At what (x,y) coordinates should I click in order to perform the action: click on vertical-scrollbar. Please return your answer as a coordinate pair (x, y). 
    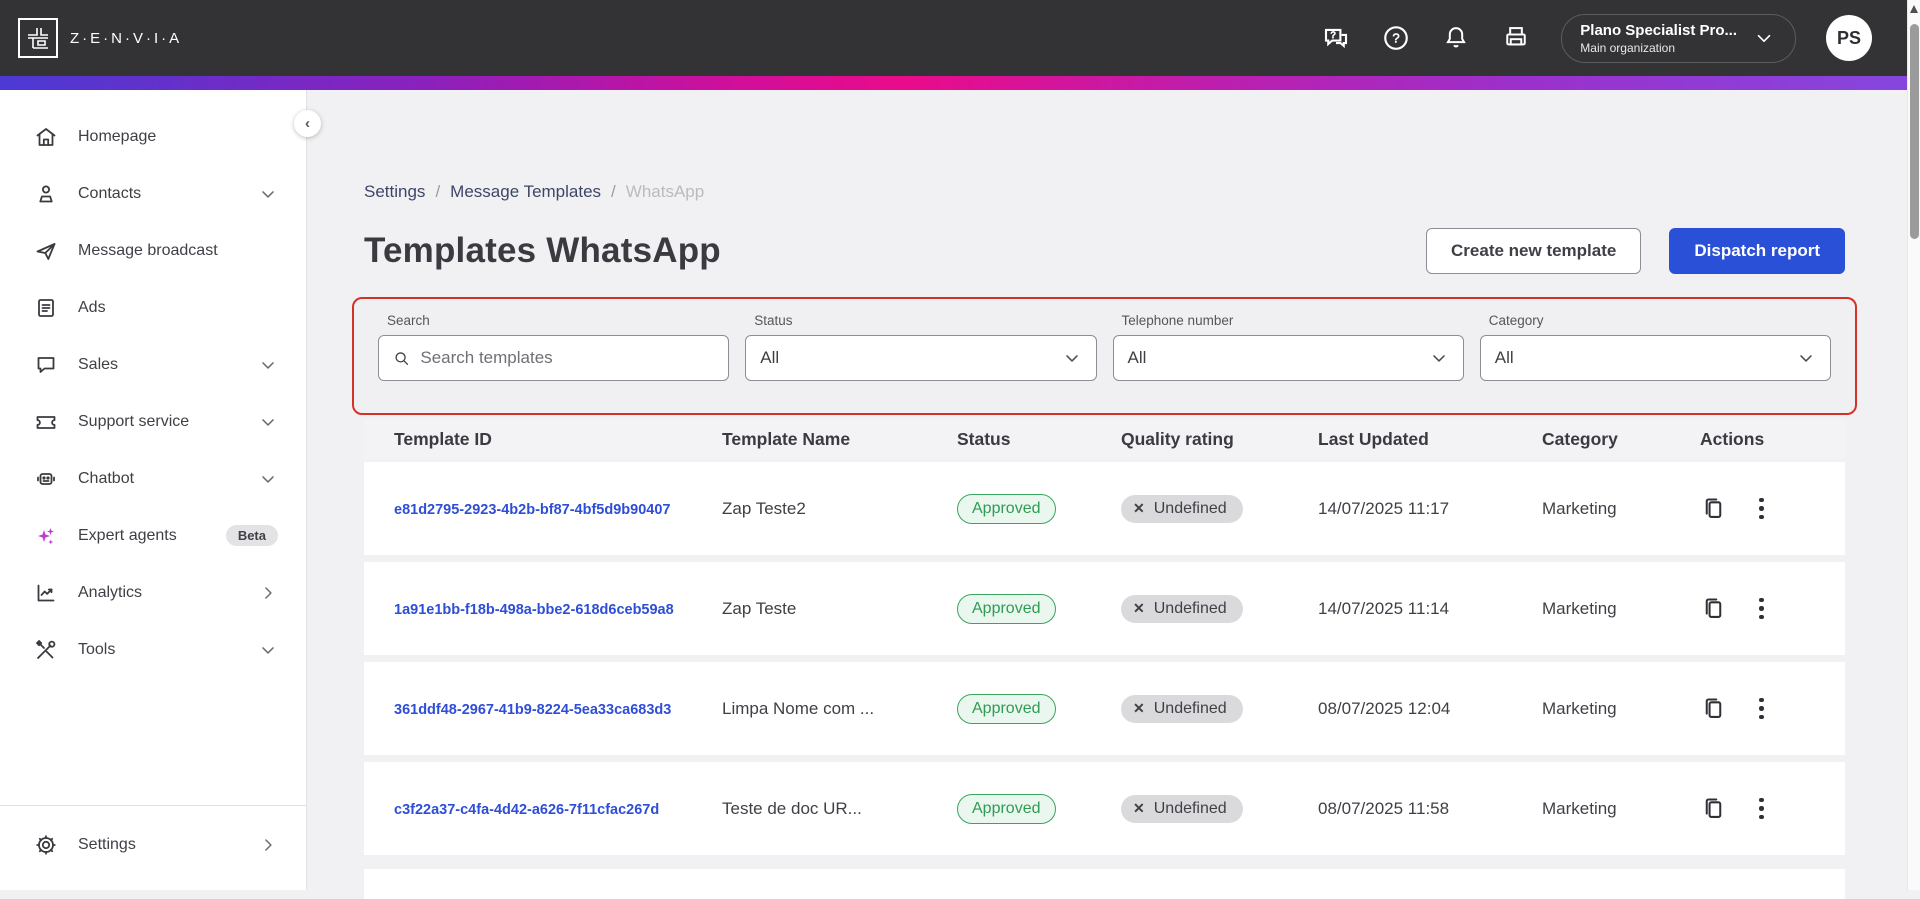
    Looking at the image, I should click on (1913, 445).